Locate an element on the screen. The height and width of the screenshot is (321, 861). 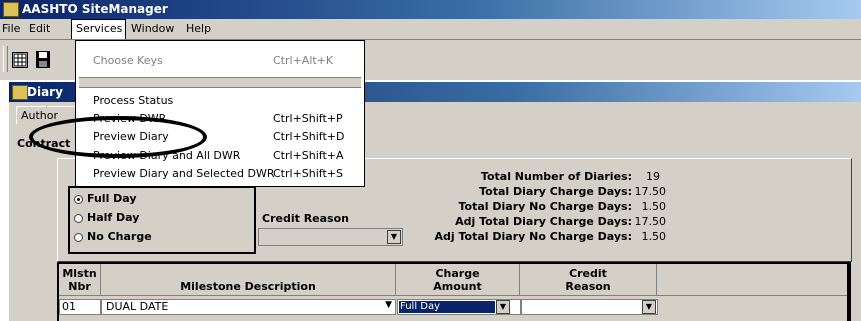
stat-total-diaries-label: Total Number of Diaries: is located at coordinates (556, 176).